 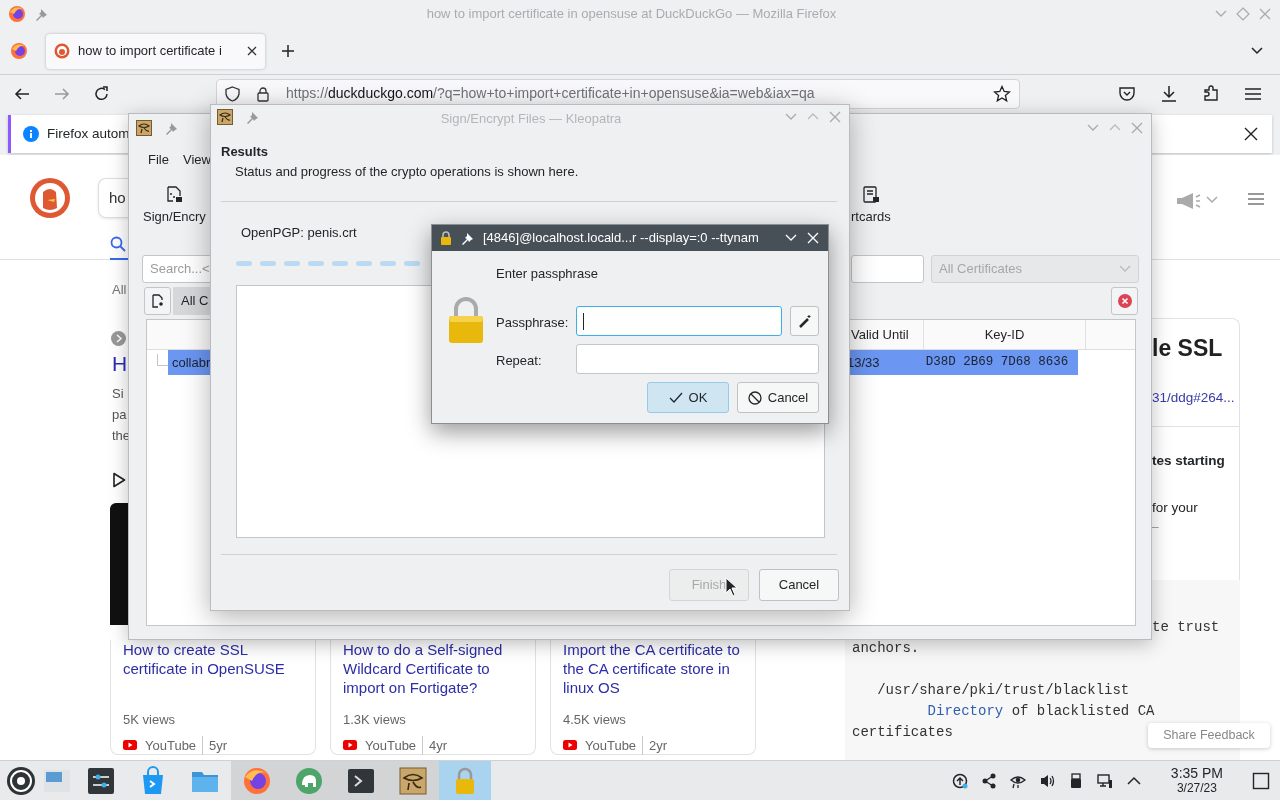 I want to click on puzzle-icon, so click(x=1211, y=93).